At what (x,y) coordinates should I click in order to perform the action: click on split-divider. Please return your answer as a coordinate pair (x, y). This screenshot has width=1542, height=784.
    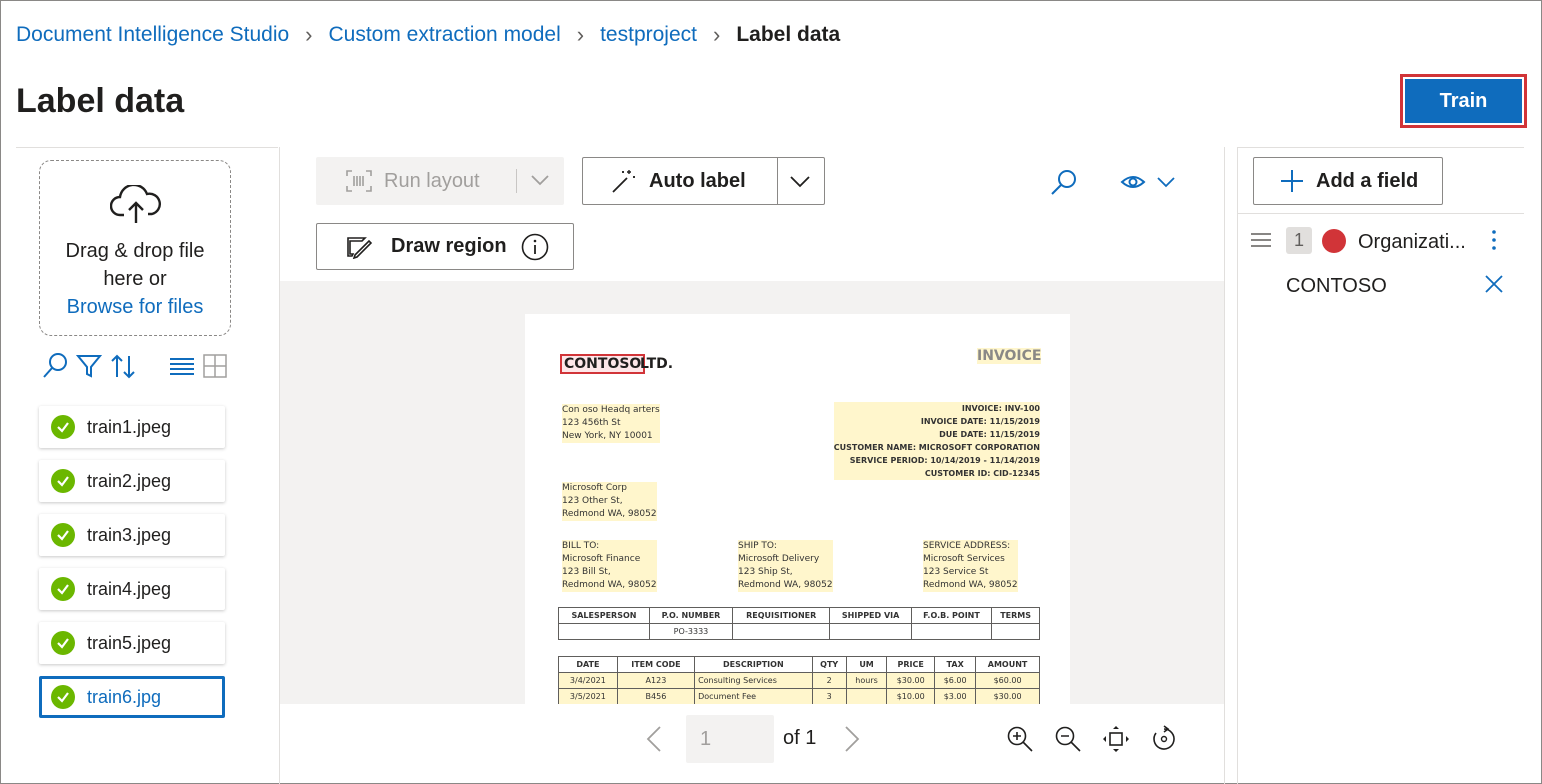
    Looking at the image, I should click on (516, 181).